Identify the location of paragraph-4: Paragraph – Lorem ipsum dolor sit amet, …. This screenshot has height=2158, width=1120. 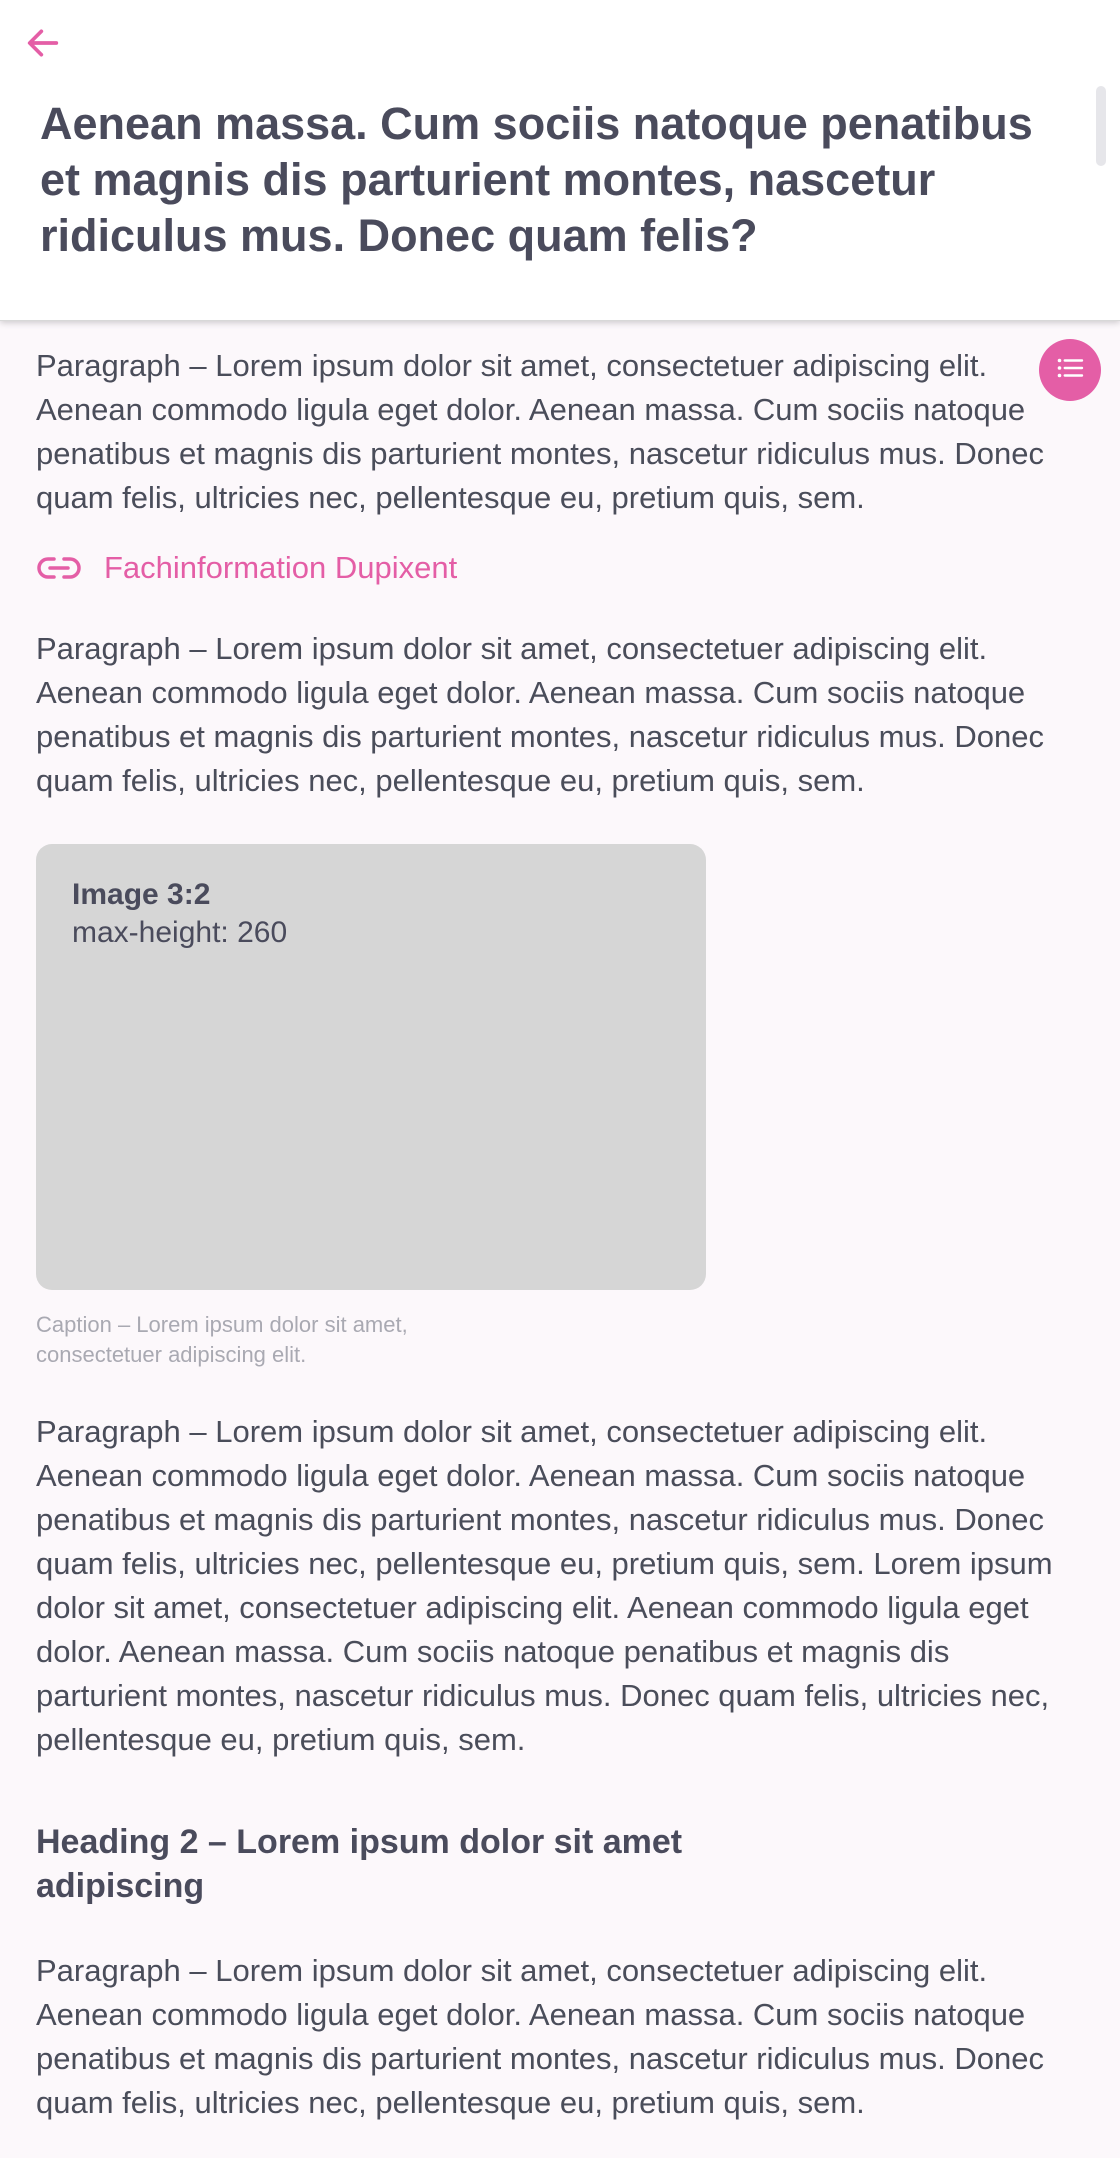
(540, 2036).